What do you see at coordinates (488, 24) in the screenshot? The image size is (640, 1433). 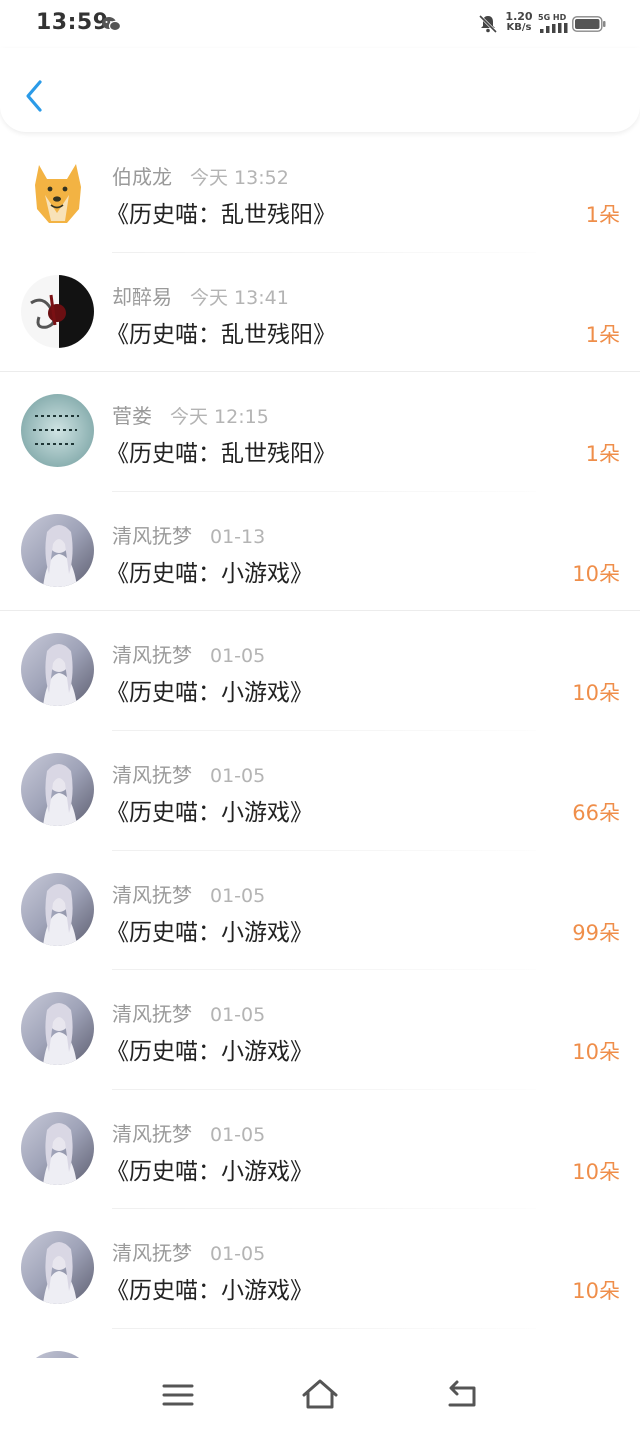 I see `mute-bell-icon` at bounding box center [488, 24].